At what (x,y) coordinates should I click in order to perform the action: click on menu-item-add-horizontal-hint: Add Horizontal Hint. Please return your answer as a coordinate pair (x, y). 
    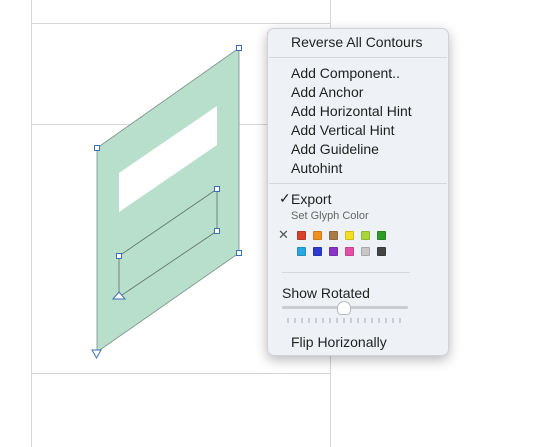
    Looking at the image, I should click on (351, 111).